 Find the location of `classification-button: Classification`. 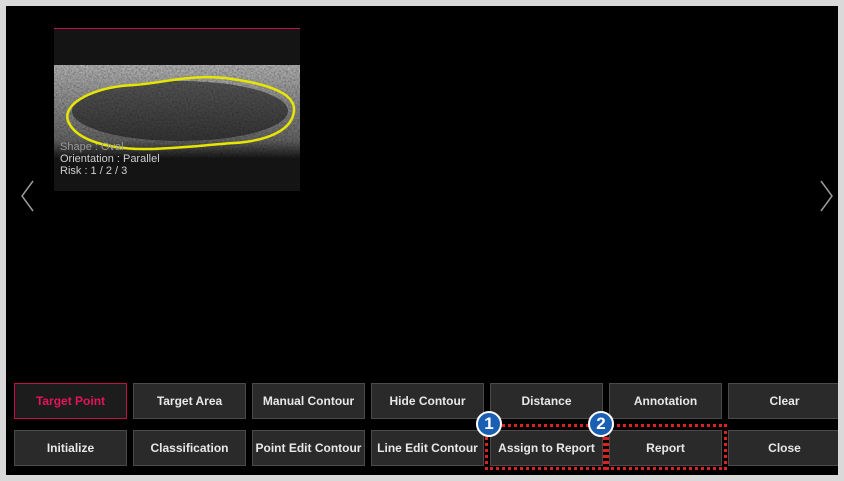

classification-button: Classification is located at coordinates (189, 448).